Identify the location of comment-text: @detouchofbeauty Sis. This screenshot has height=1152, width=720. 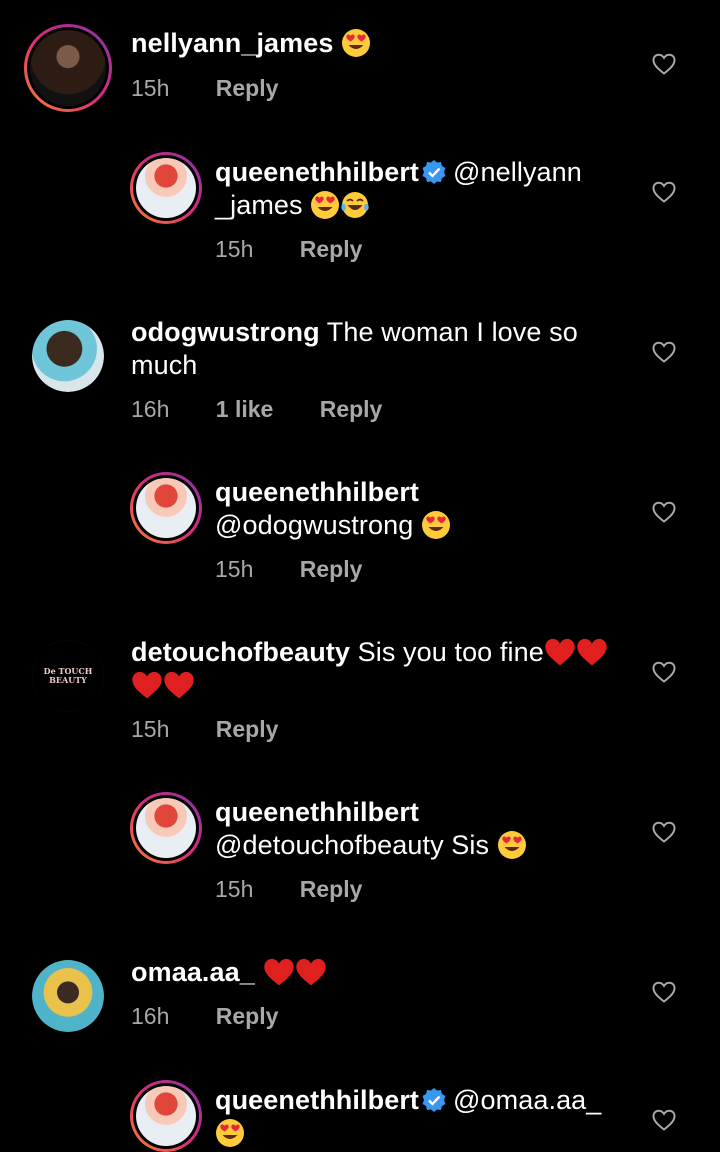
(352, 845).